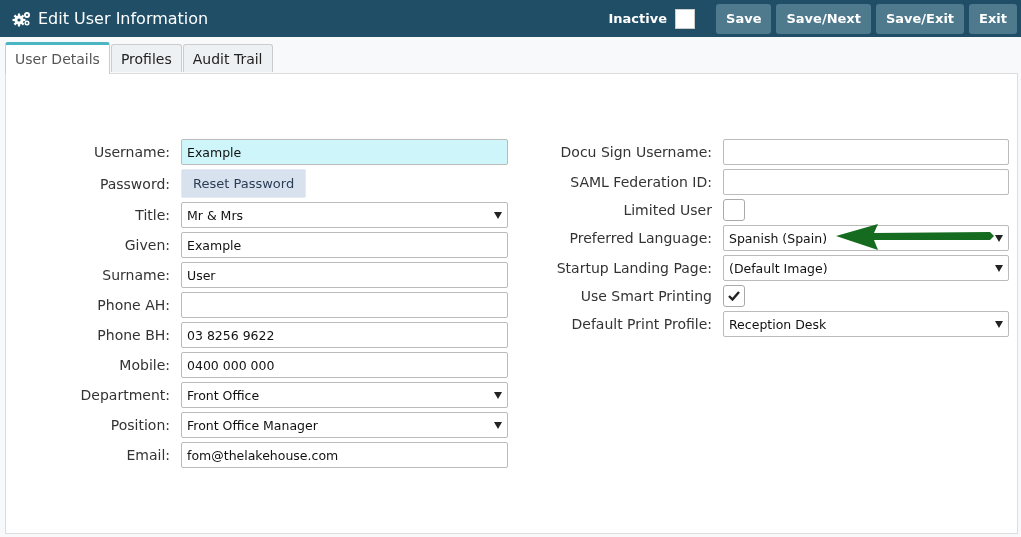  What do you see at coordinates (993, 18) in the screenshot?
I see `toolbar-button: Exit` at bounding box center [993, 18].